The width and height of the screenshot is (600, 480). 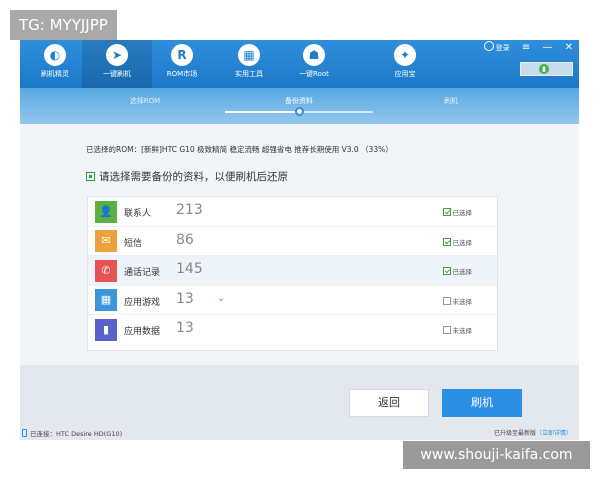 I want to click on version-status: 已升级至最新版（立即详情）, so click(x=533, y=432).